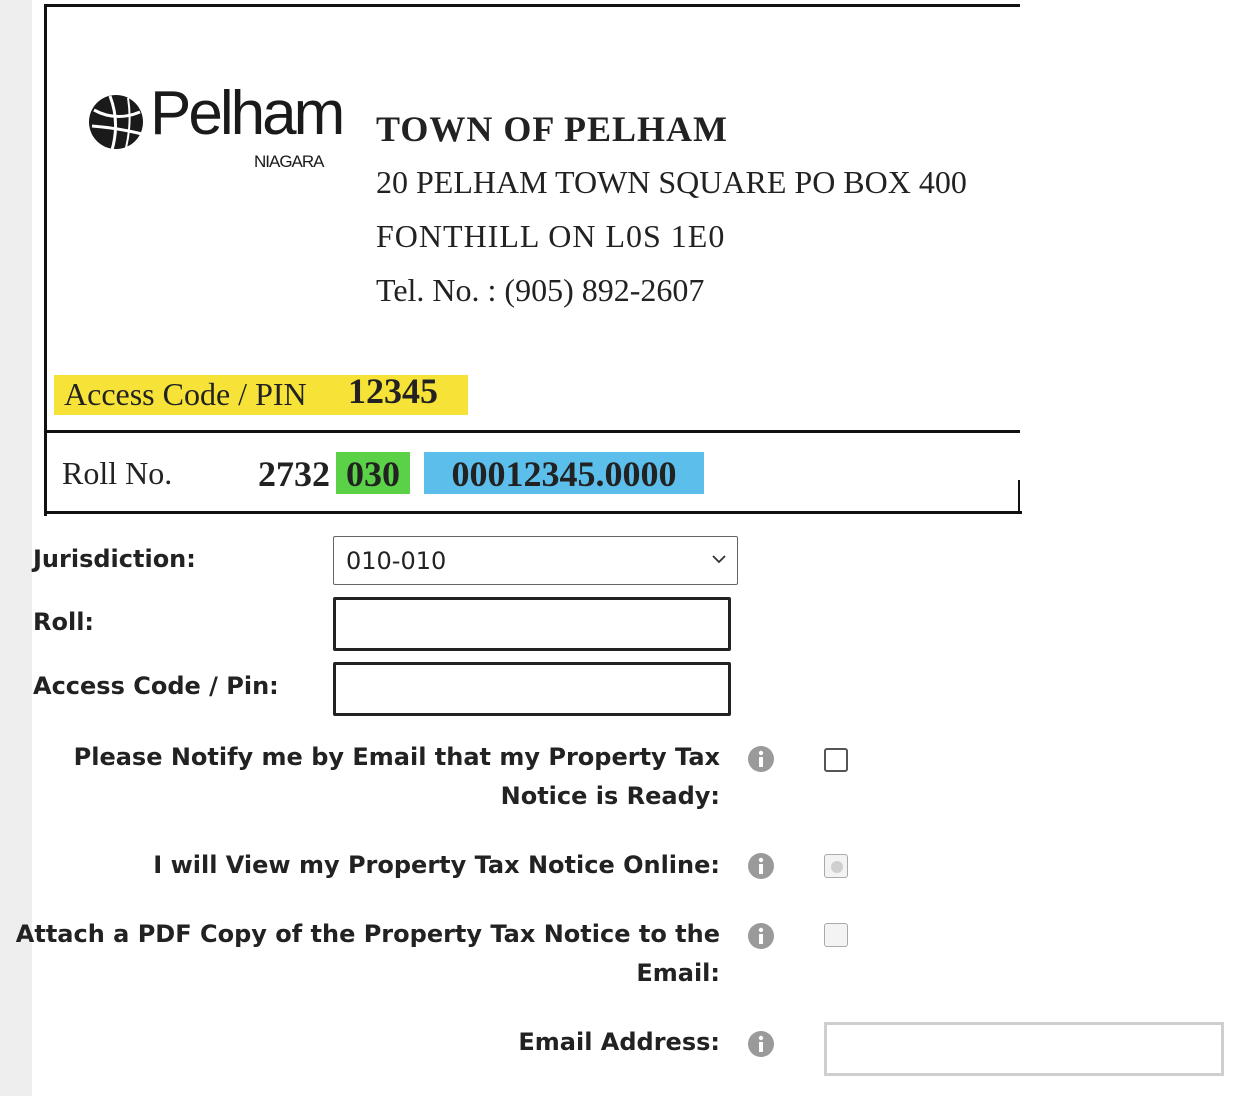 The image size is (1244, 1096). Describe the element at coordinates (678, 973) in the screenshot. I see `attach-pdf-label-line2: Email:` at that location.